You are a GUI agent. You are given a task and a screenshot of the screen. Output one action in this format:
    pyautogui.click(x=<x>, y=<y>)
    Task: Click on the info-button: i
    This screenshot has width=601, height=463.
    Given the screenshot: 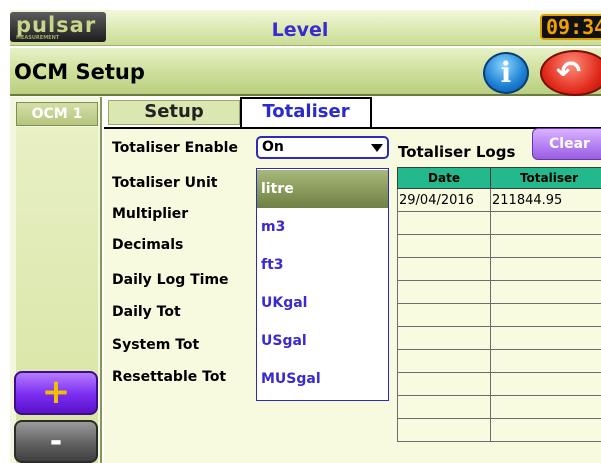 What is the action you would take?
    pyautogui.click(x=506, y=73)
    